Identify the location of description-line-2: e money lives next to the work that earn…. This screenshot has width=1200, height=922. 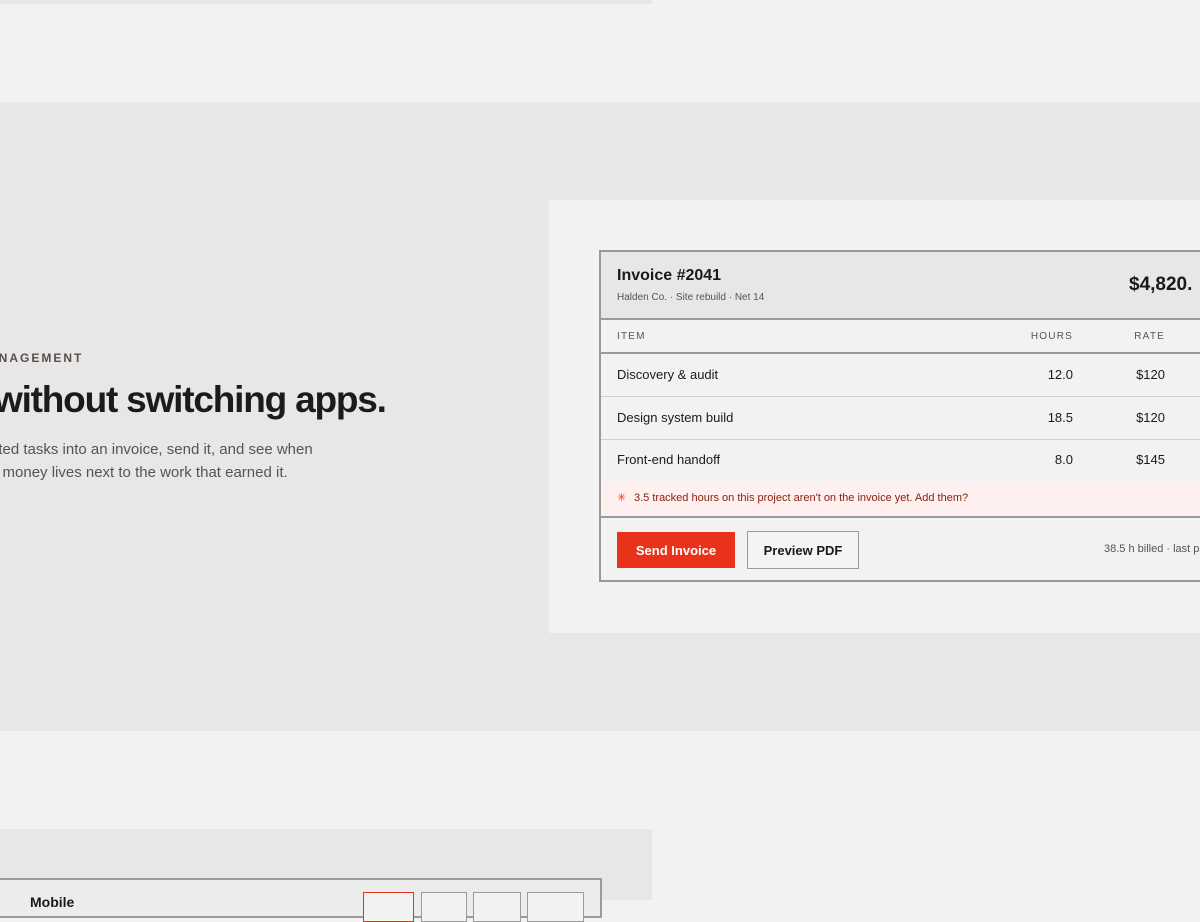
(144, 472).